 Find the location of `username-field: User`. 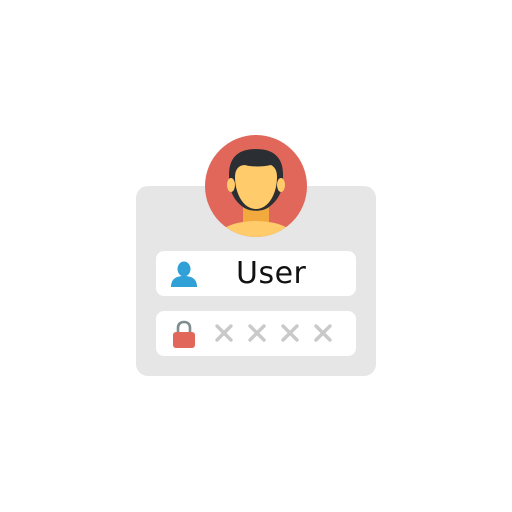

username-field: User is located at coordinates (256, 273).